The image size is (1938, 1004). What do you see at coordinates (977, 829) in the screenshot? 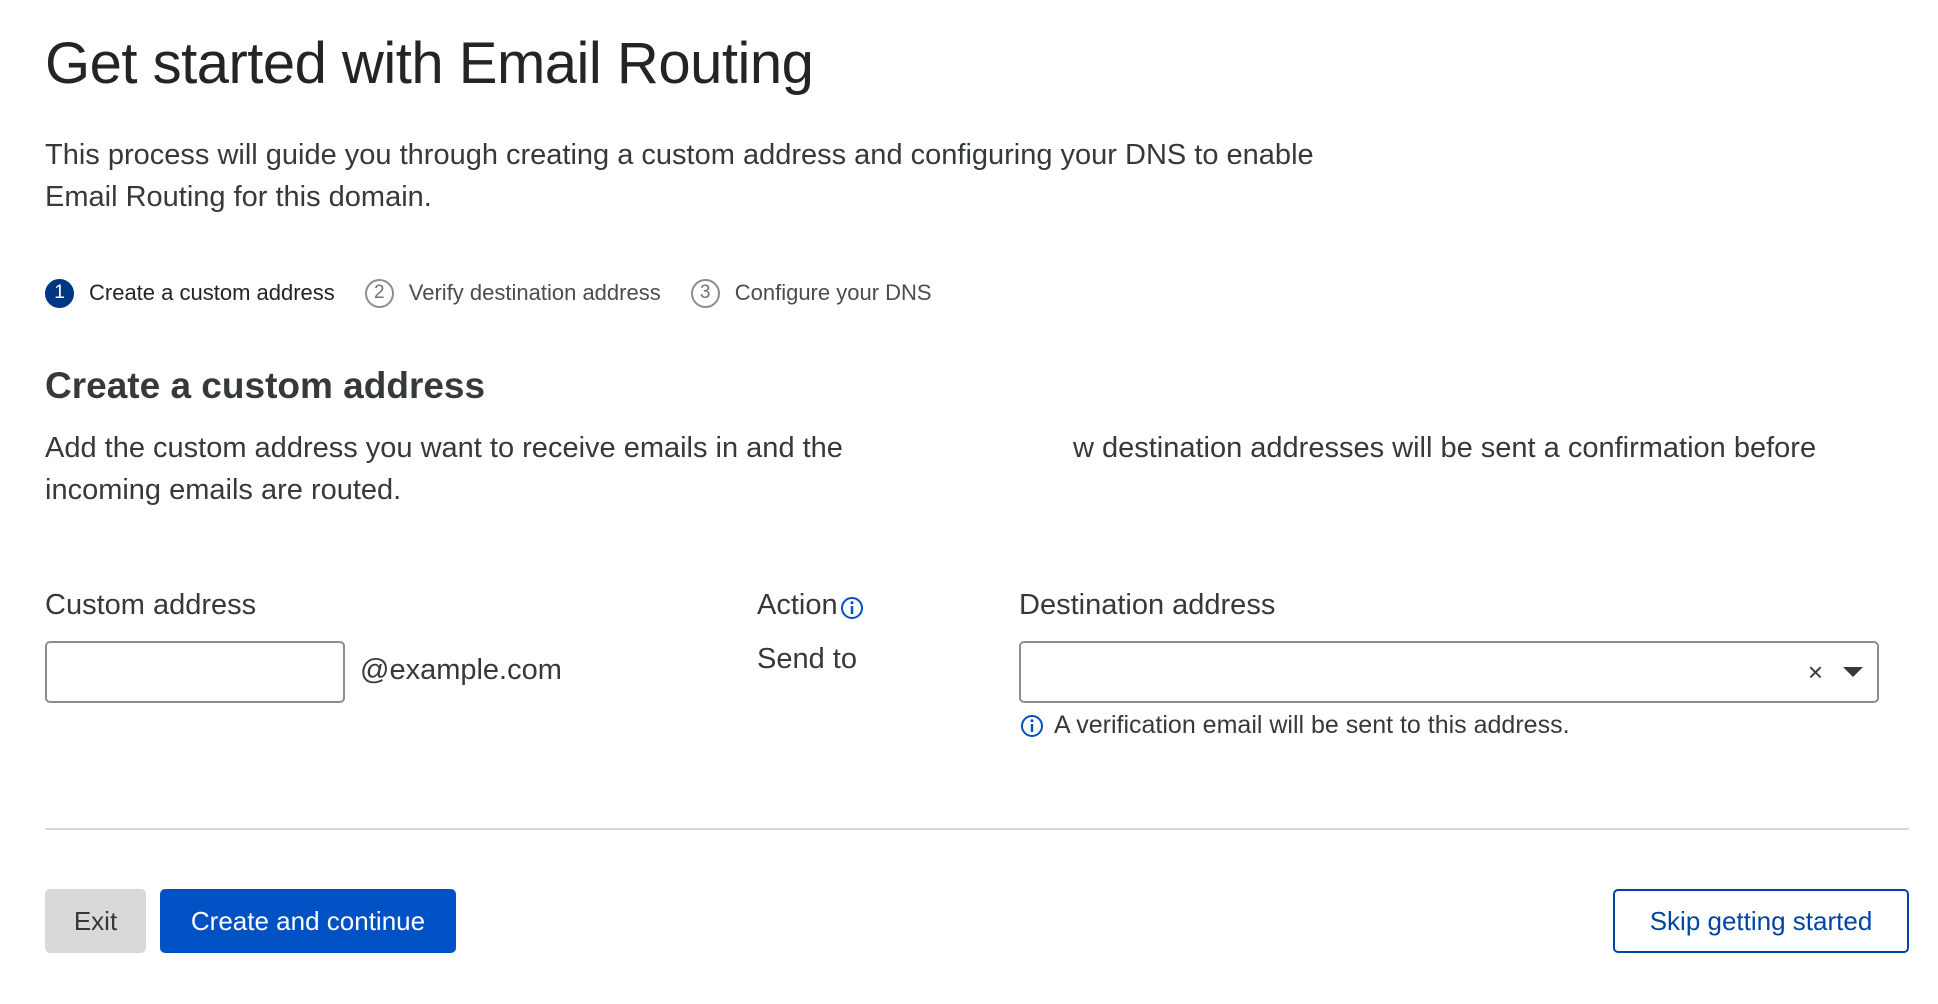
I see `footer-divider` at bounding box center [977, 829].